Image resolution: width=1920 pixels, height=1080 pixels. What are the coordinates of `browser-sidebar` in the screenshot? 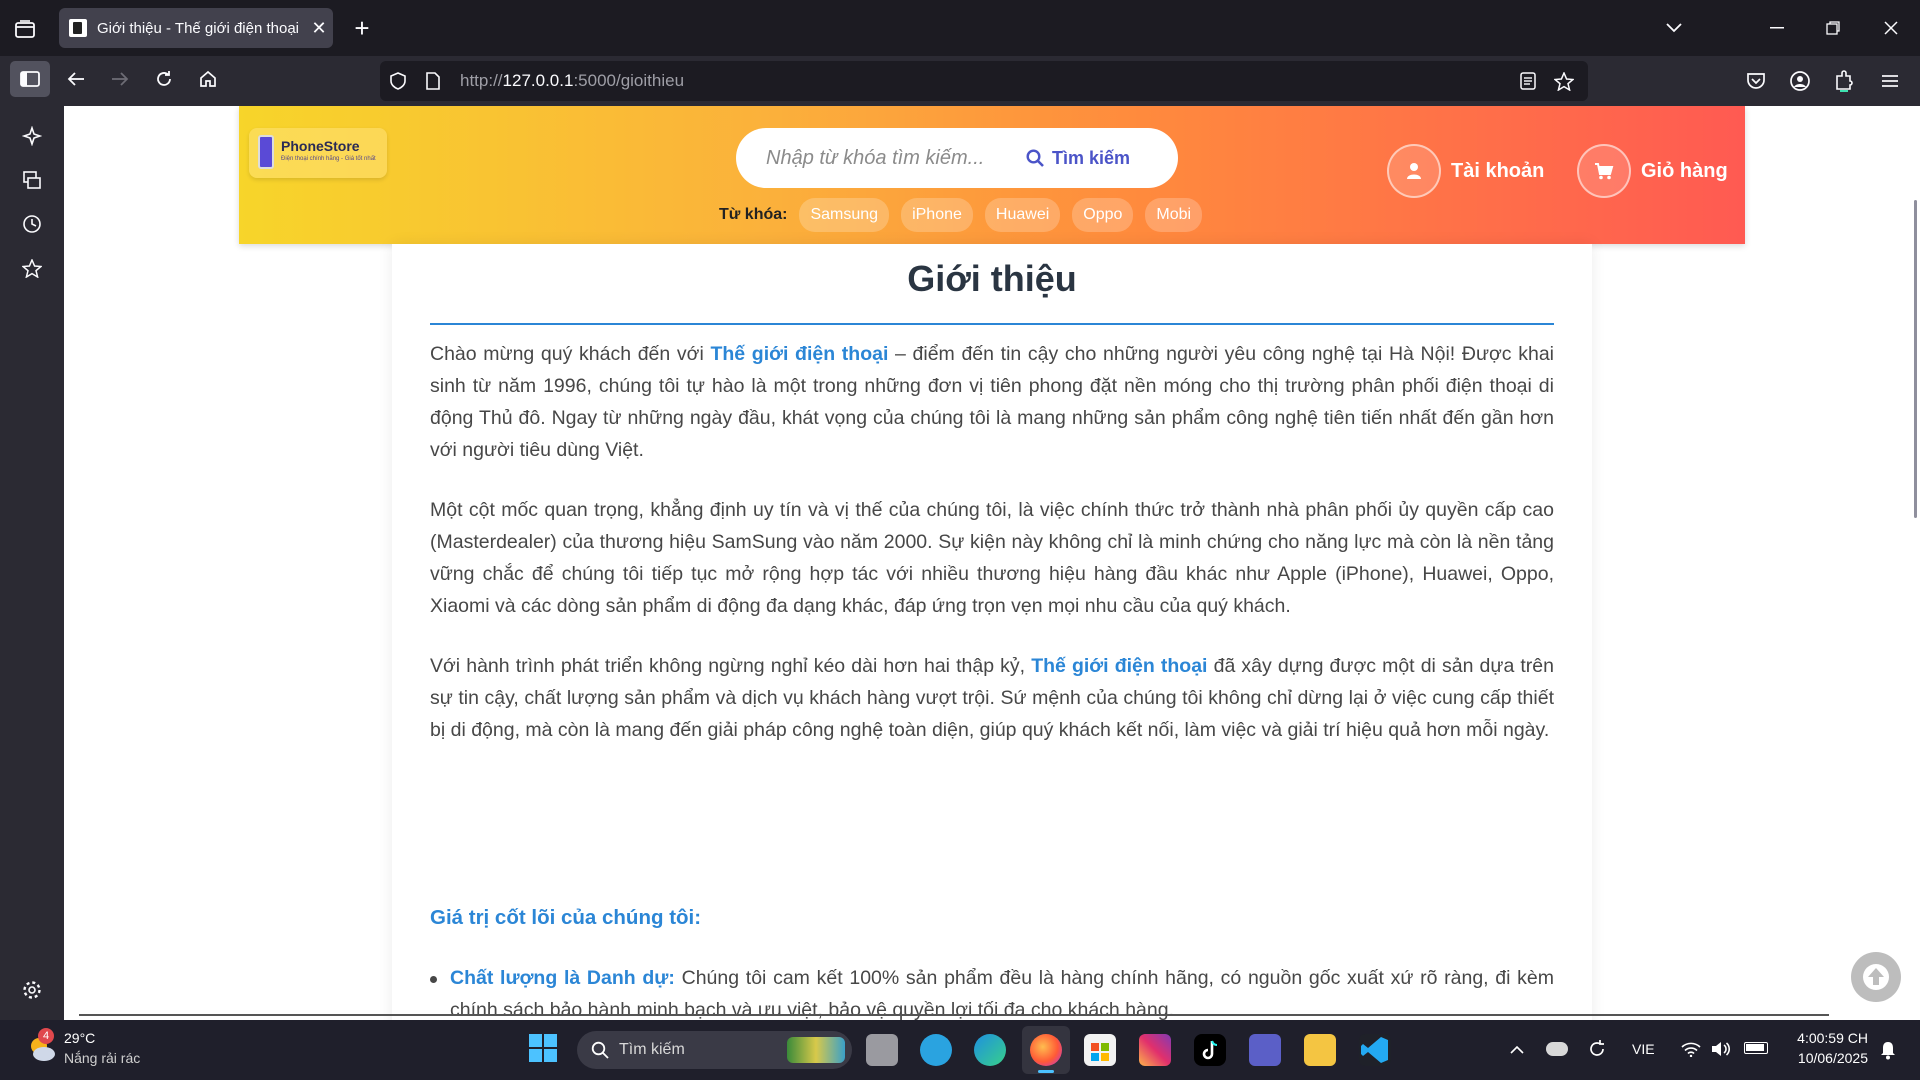 It's located at (32, 563).